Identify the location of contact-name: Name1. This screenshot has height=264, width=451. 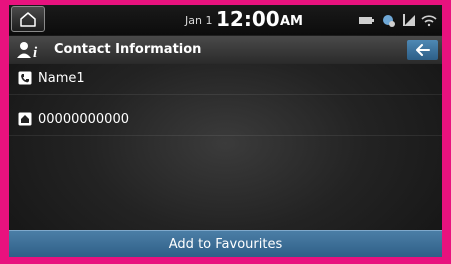
(61, 78).